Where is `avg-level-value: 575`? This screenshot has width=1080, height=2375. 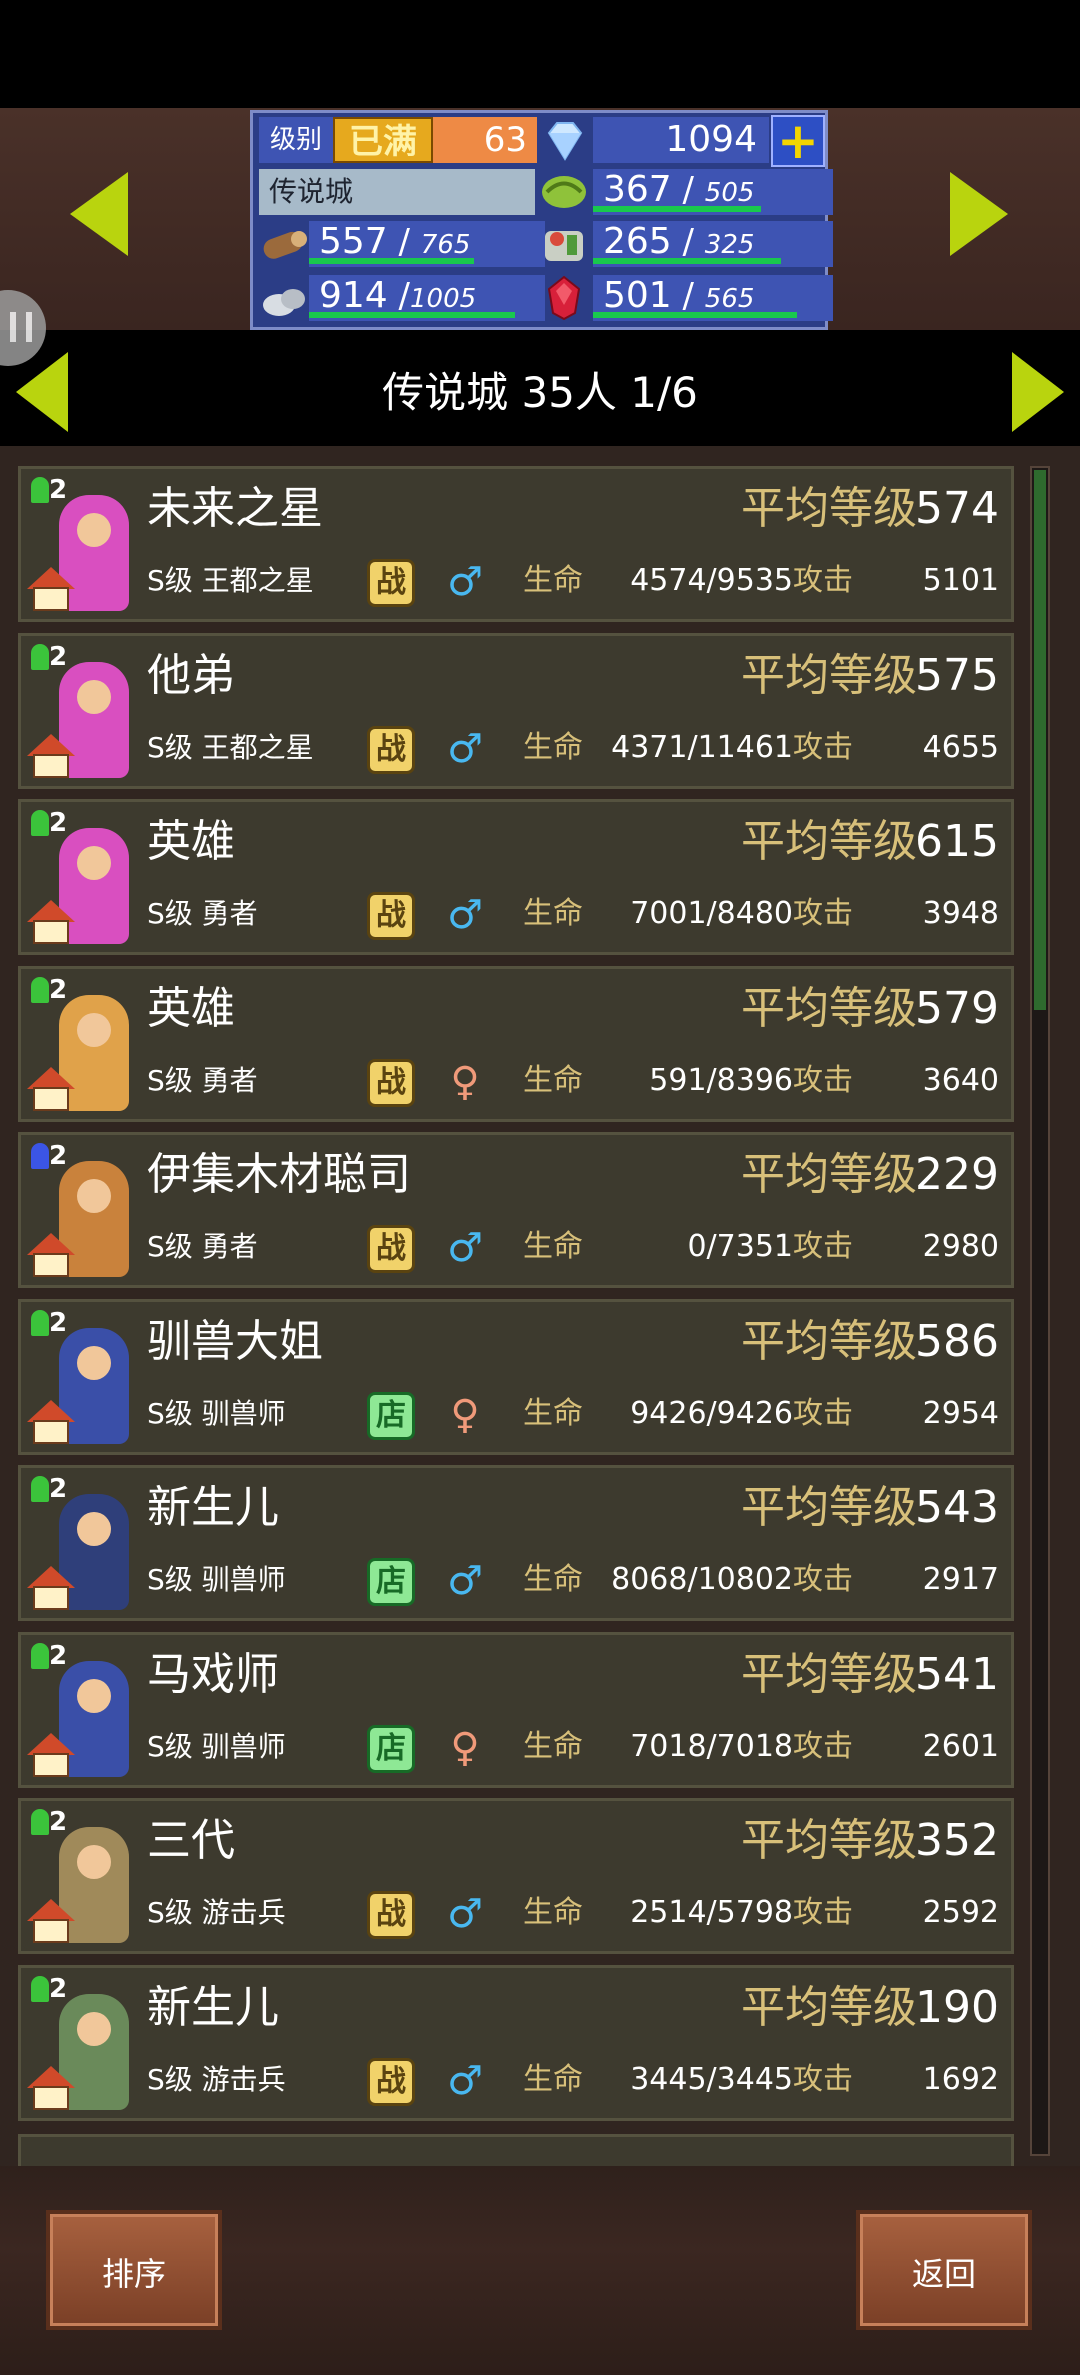 avg-level-value: 575 is located at coordinates (957, 675).